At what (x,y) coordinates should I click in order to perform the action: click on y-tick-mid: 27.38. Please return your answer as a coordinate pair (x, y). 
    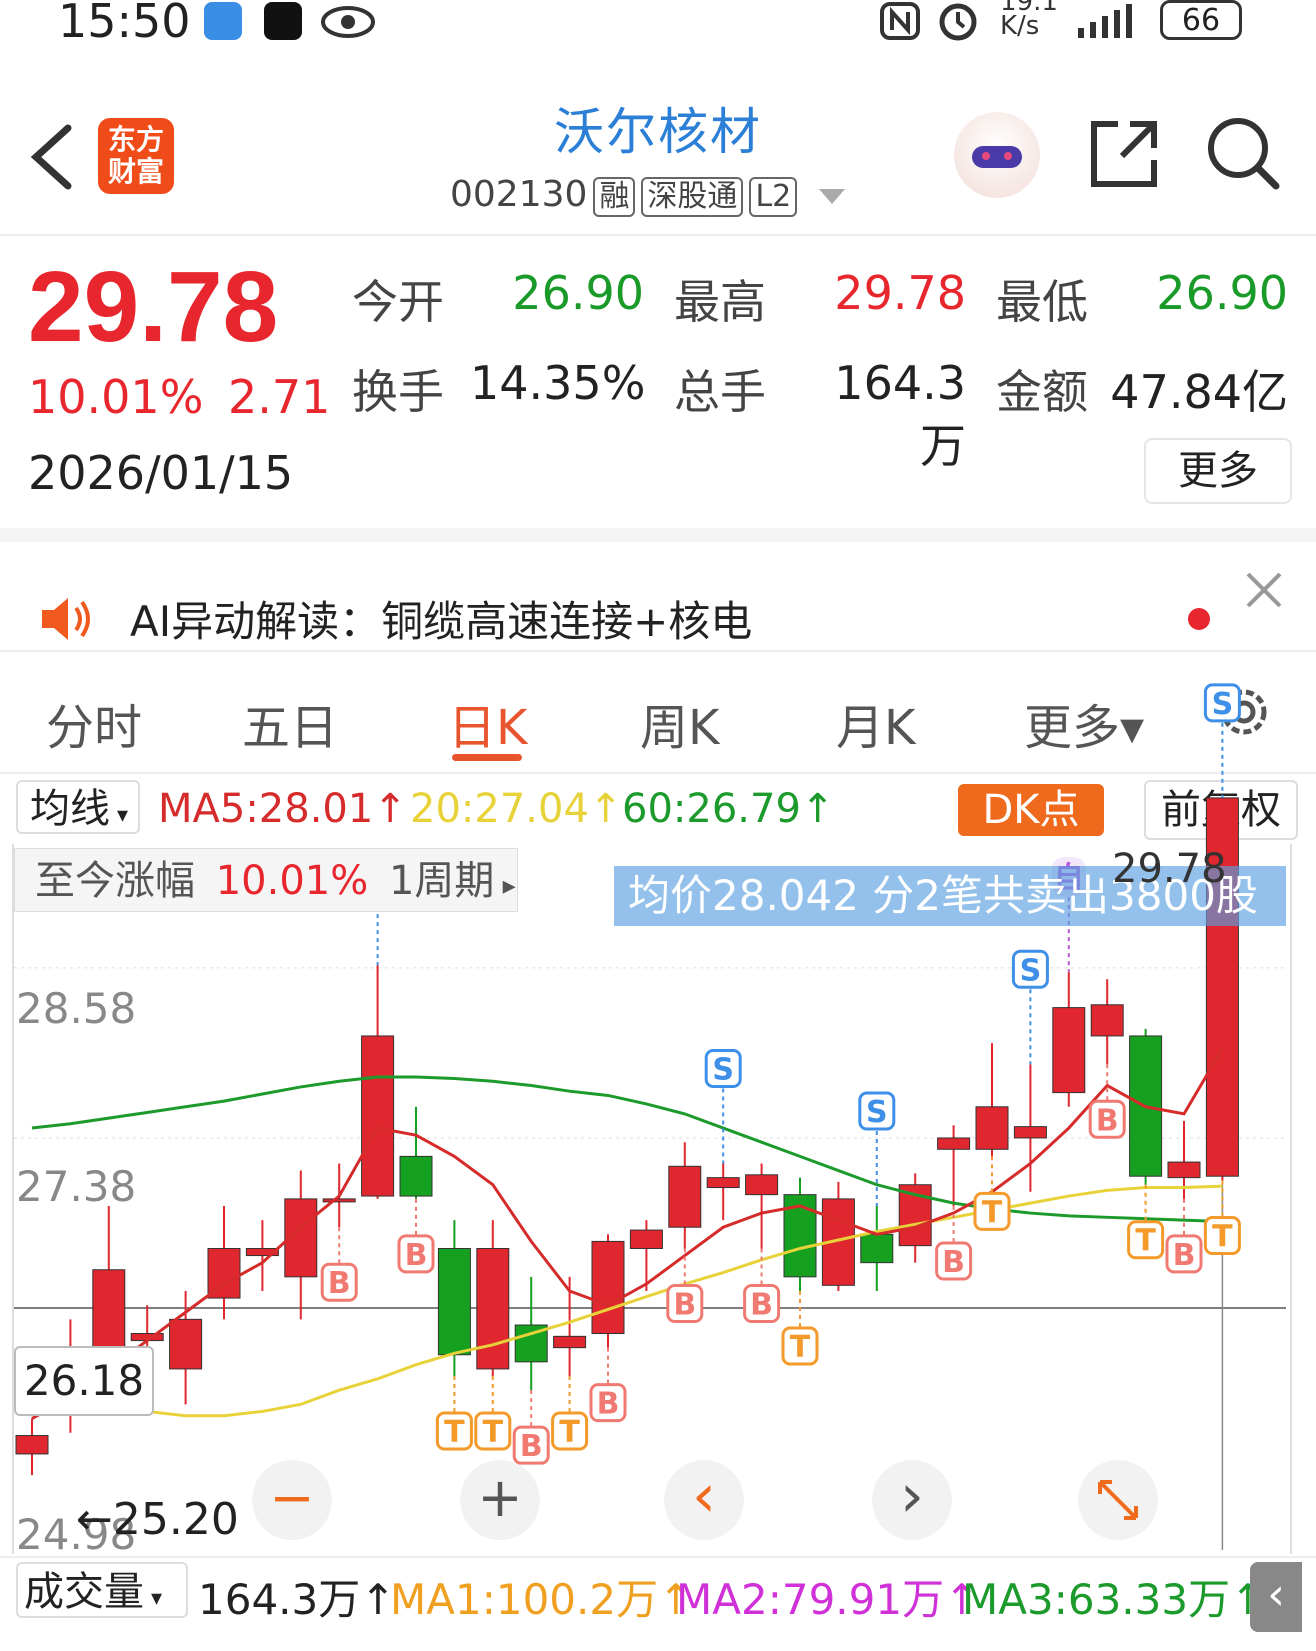
    Looking at the image, I should click on (76, 1186).